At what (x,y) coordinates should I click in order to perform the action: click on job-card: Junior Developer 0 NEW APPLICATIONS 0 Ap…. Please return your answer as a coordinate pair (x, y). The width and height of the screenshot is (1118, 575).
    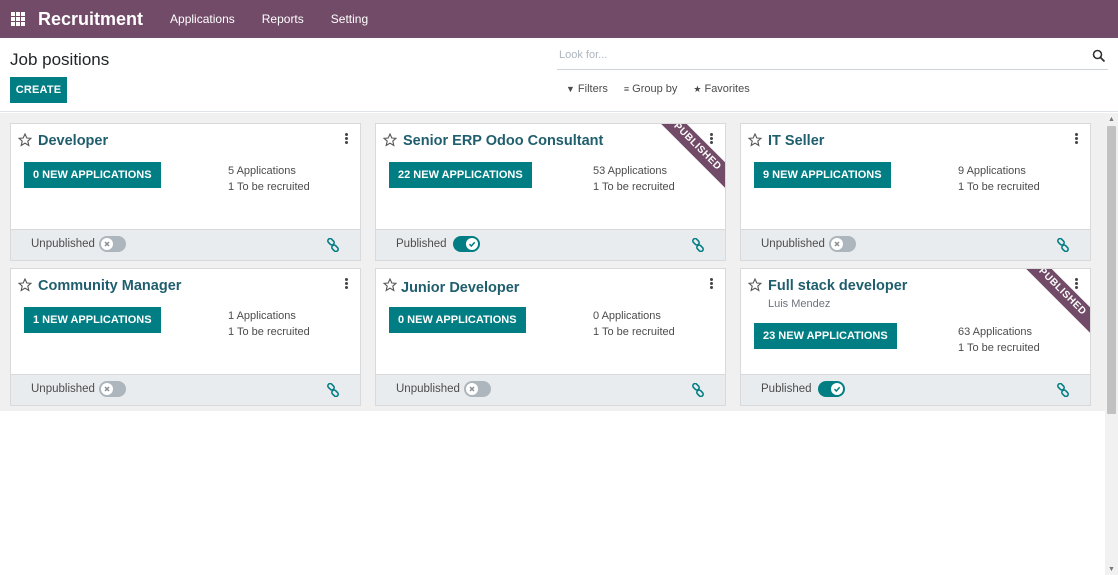
    Looking at the image, I should click on (550, 337).